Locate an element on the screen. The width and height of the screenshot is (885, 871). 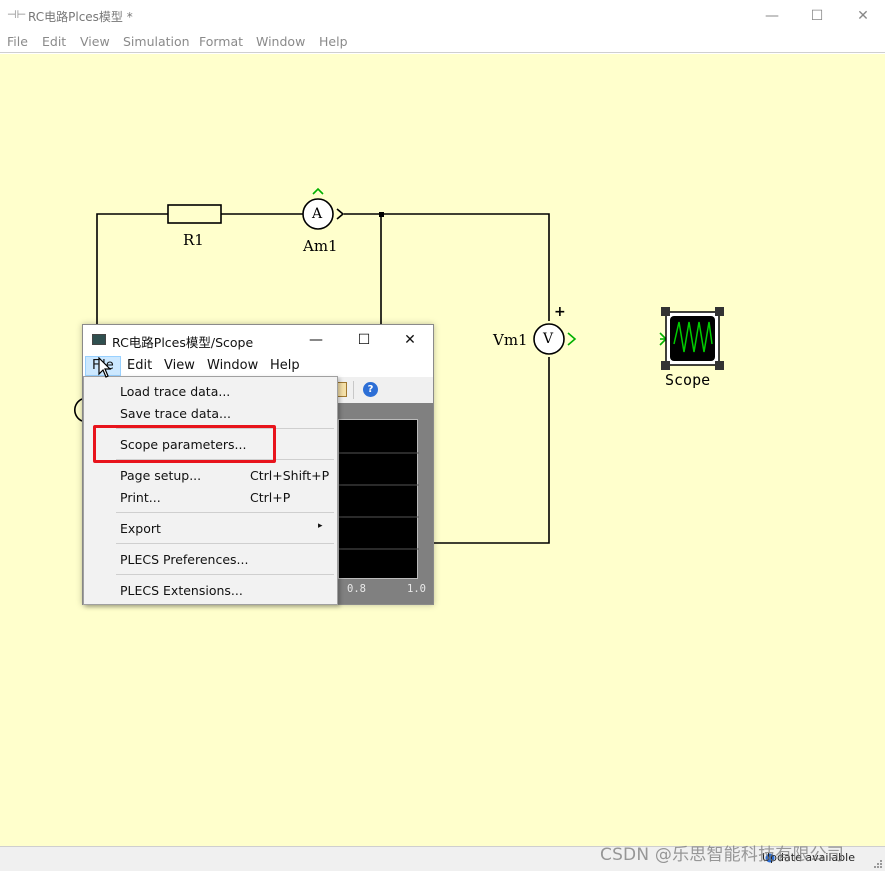
mouse-cursor-icon is located at coordinates (105, 367).